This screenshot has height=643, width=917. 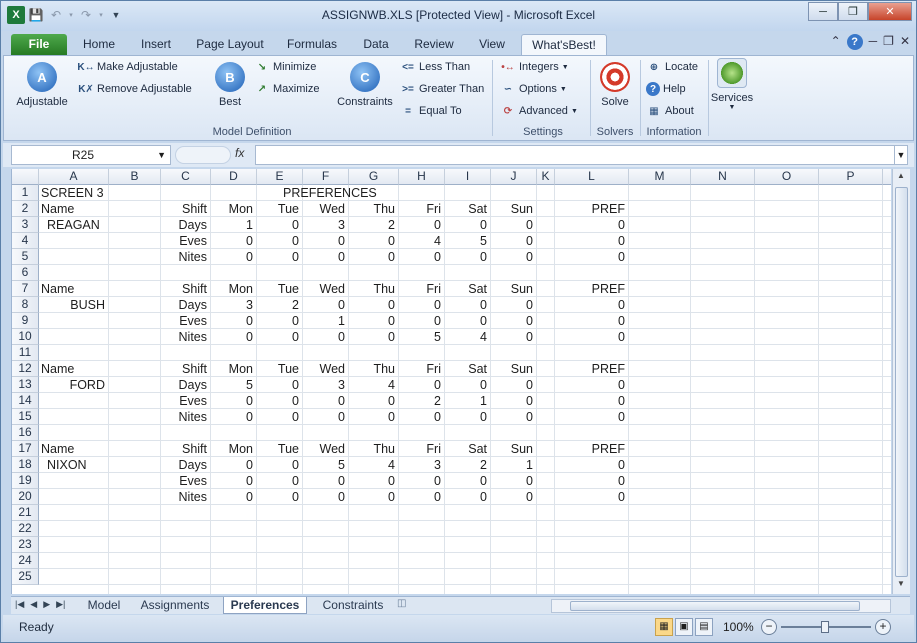 I want to click on less-than-button: <= Less Than, so click(x=435, y=67).